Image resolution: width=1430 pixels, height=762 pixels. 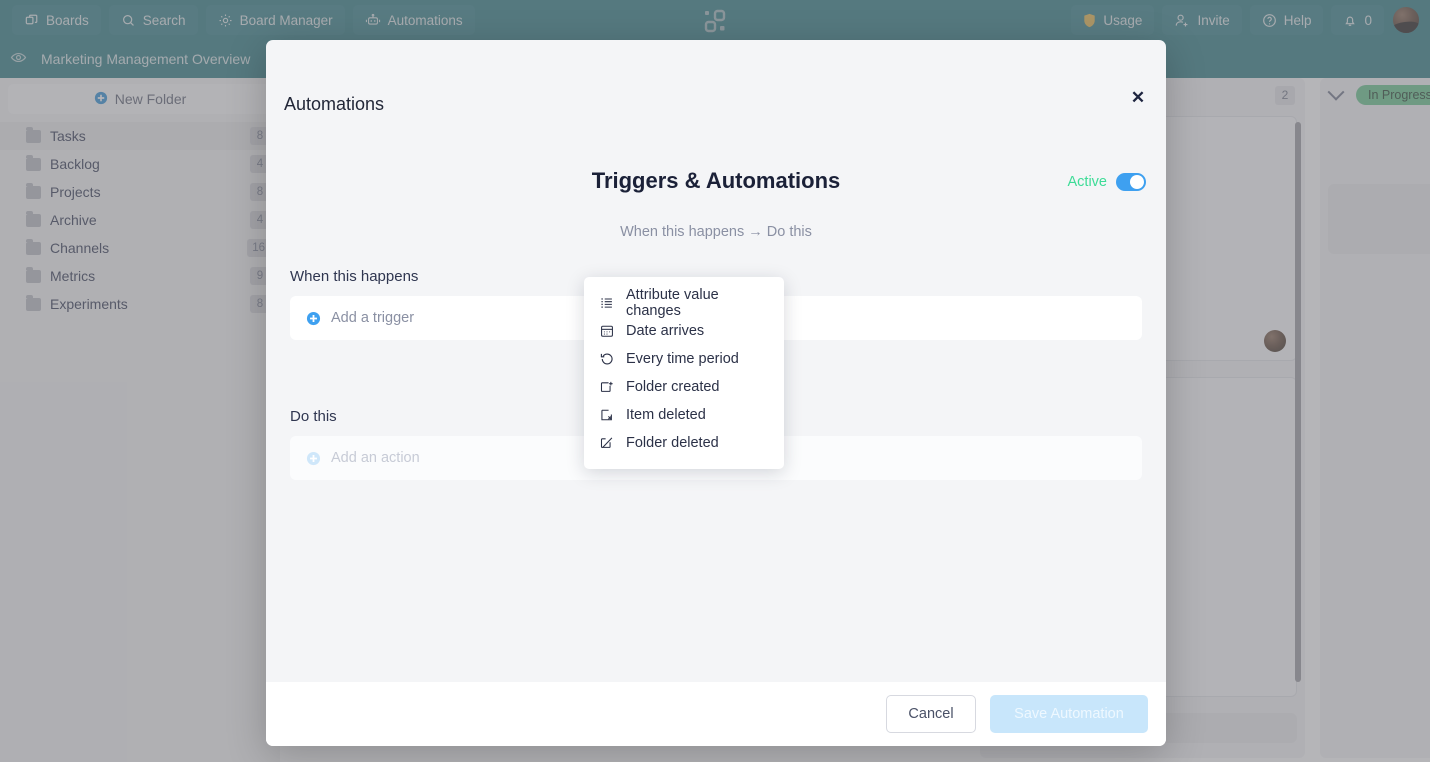 I want to click on modal-heading: Triggers & Automations, so click(x=716, y=180).